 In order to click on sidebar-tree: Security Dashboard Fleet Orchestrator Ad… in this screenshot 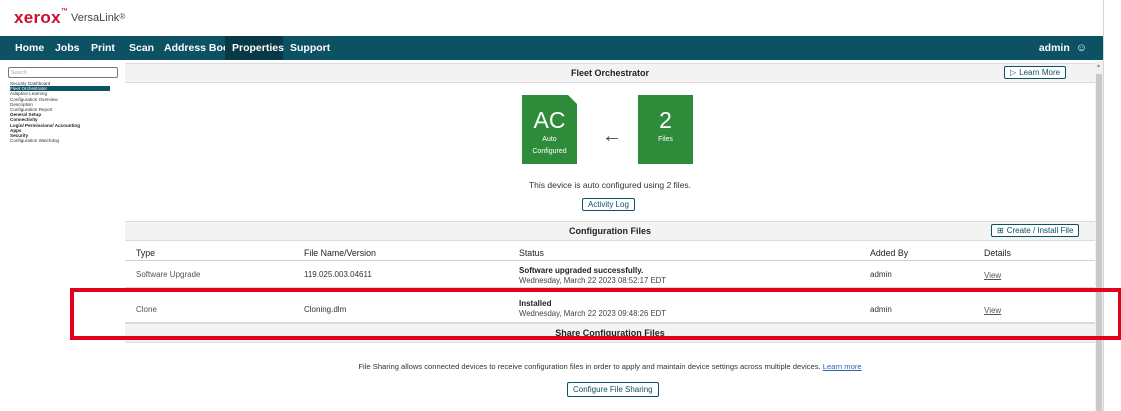, I will do `click(62, 112)`.